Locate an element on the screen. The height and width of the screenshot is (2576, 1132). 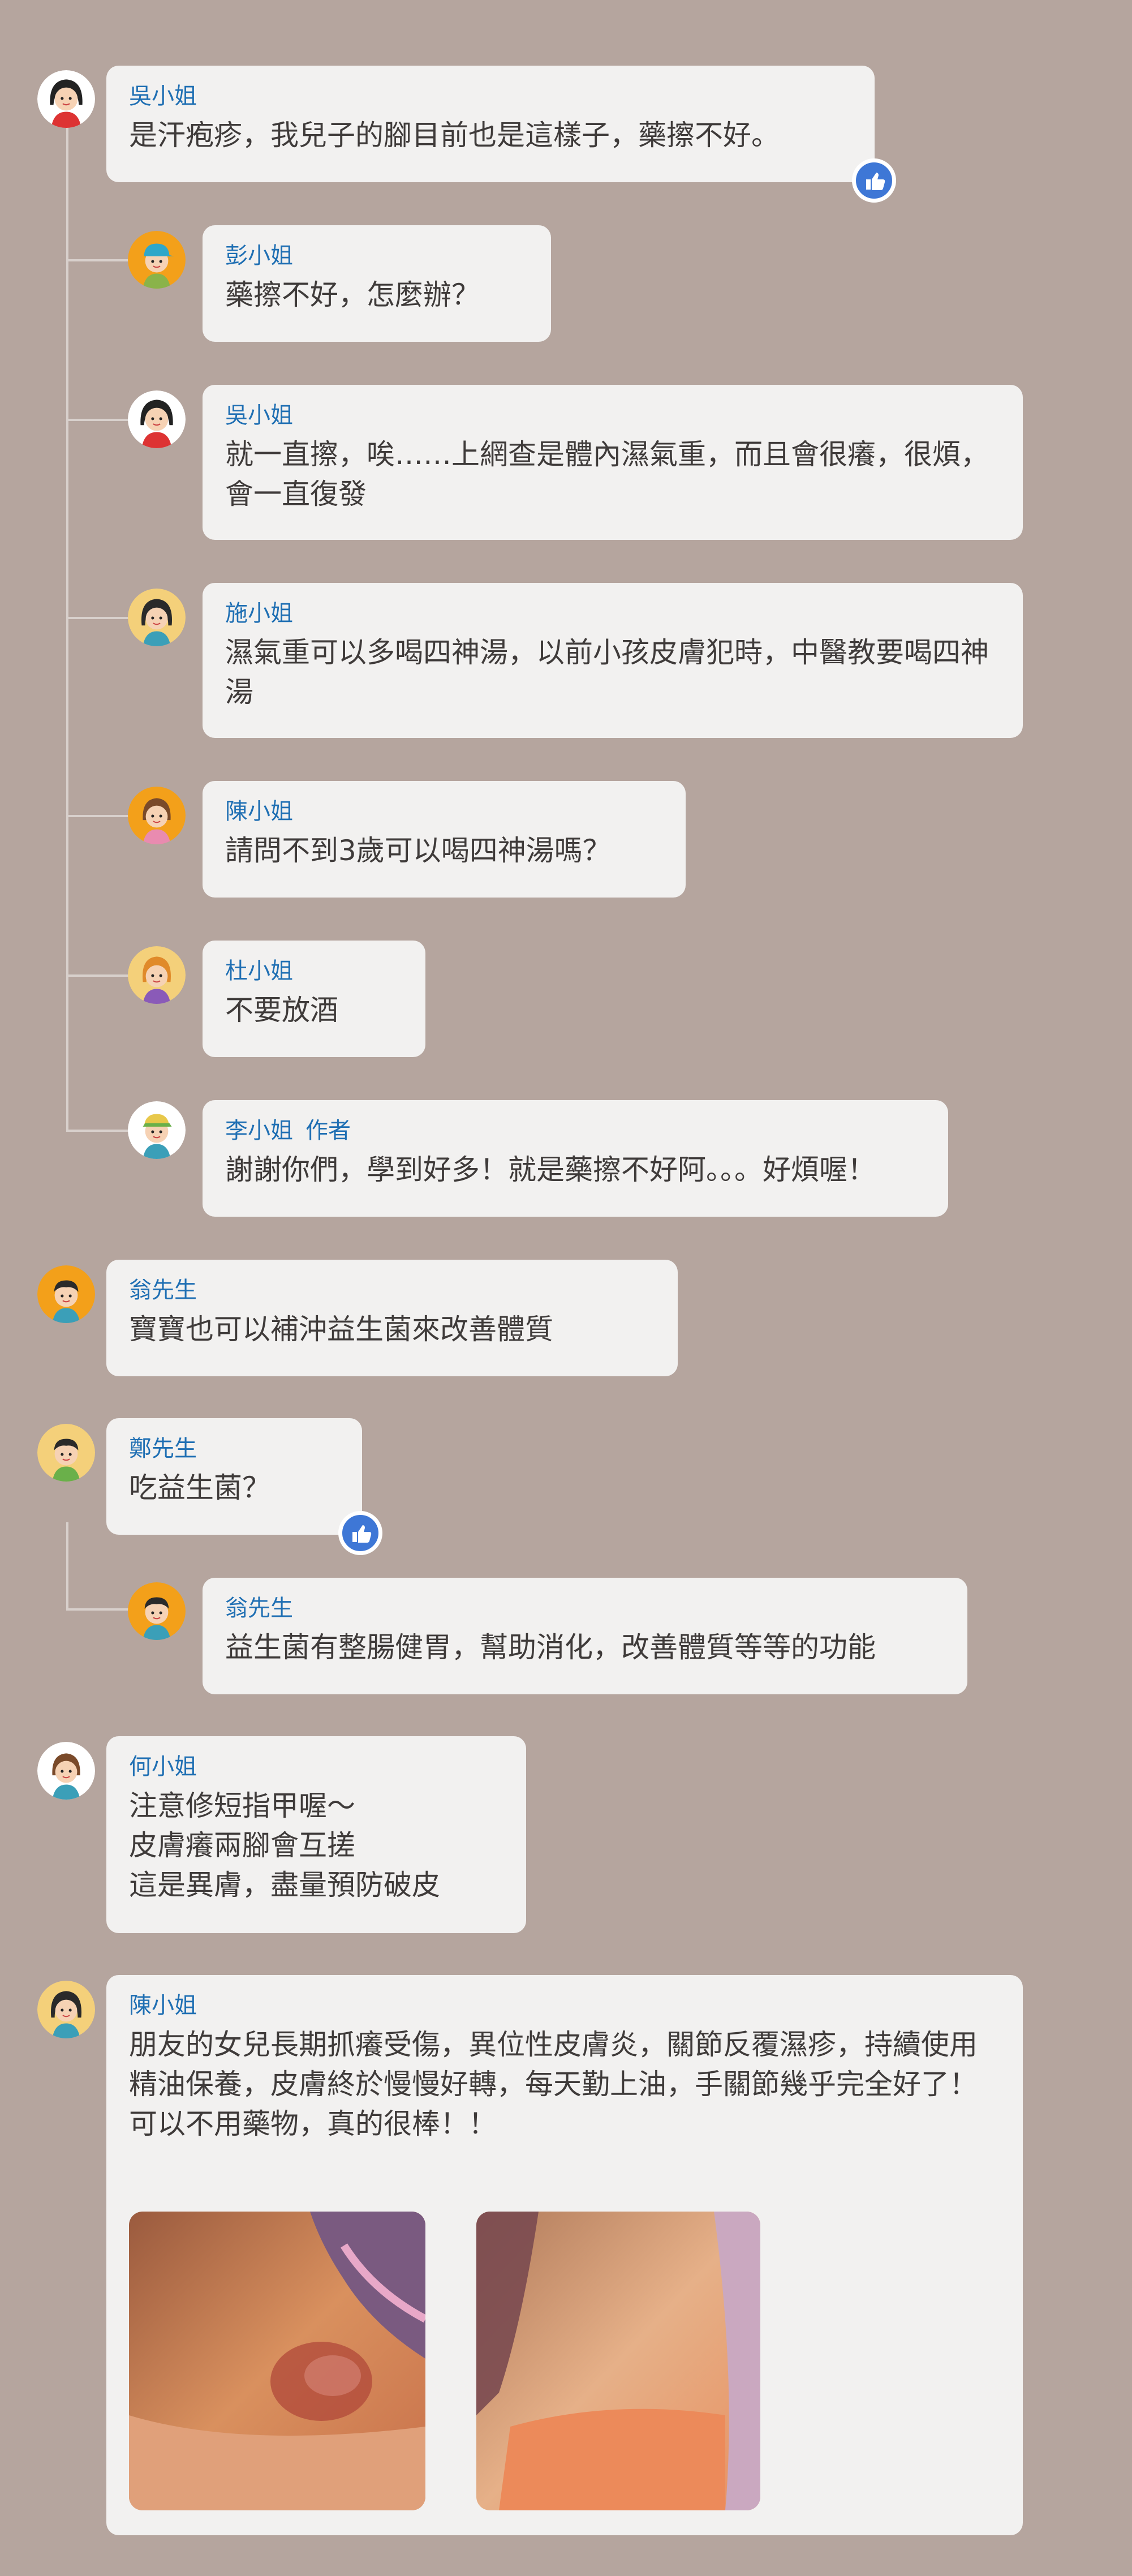
comment-text: 就一直擦，唉……上網查是體內濕氣重，而且會很癢，很煩，會一直復發 is located at coordinates (607, 474).